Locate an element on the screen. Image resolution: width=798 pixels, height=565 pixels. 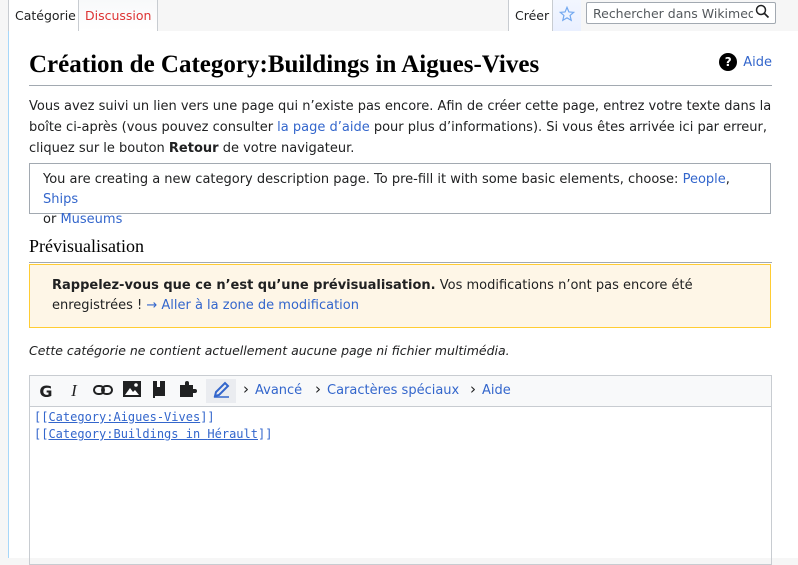
intro-part3: de votre navigateur. is located at coordinates (286, 148).